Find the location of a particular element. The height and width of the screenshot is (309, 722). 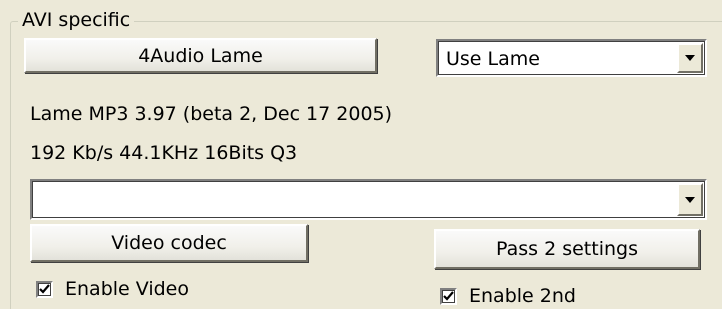

enable-video-checkbox is located at coordinates (44, 289).